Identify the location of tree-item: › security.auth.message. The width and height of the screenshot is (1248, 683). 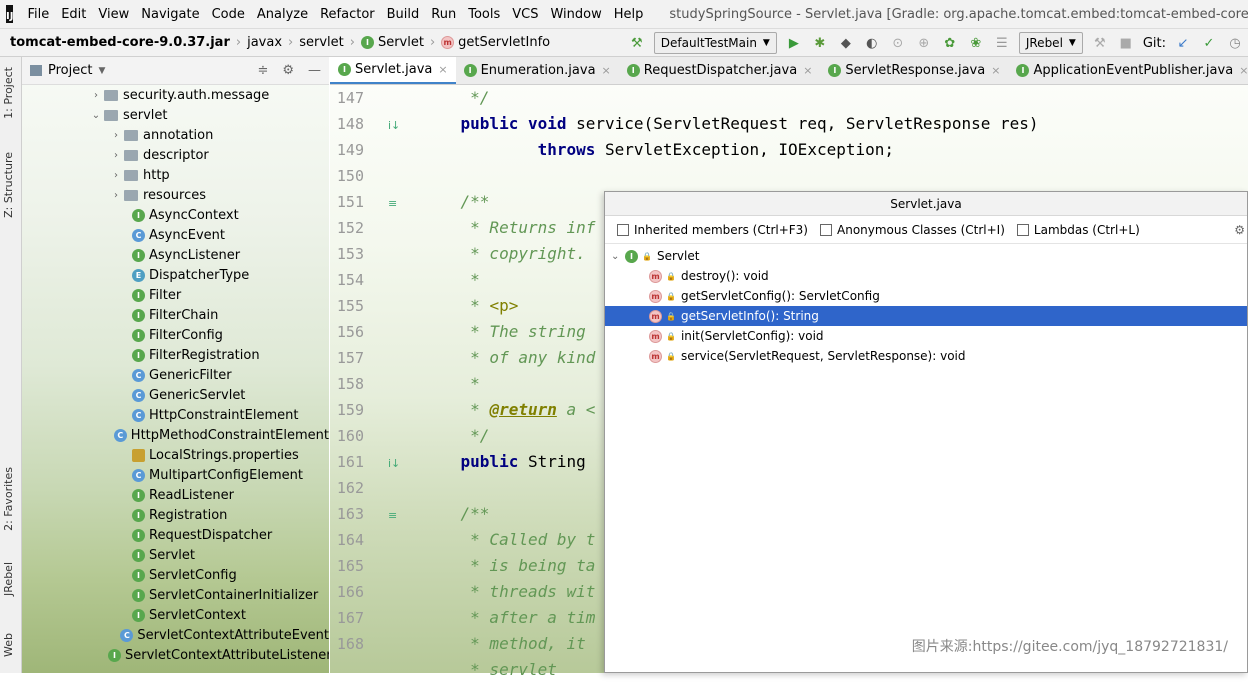
(175, 95).